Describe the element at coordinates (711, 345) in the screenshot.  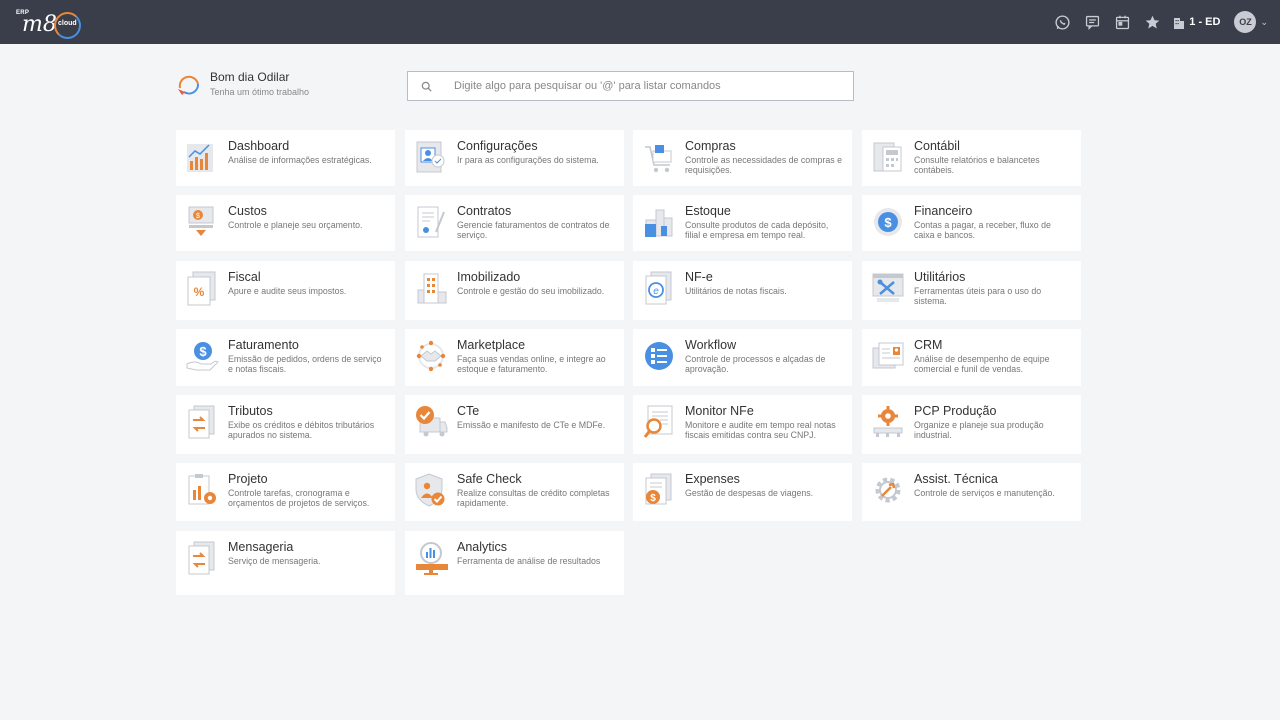
I see `module-title: Workflow` at that location.